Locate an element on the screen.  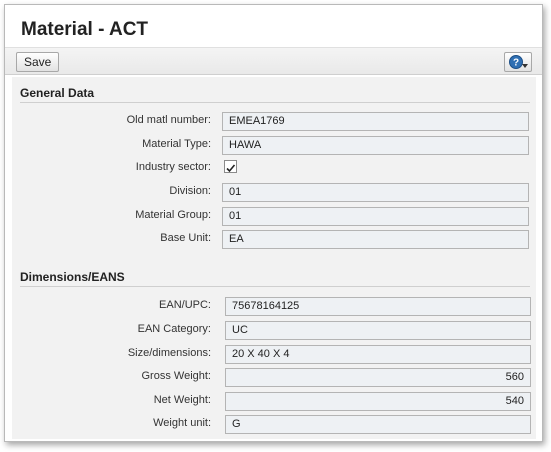
division-field: 01 is located at coordinates (375, 192).